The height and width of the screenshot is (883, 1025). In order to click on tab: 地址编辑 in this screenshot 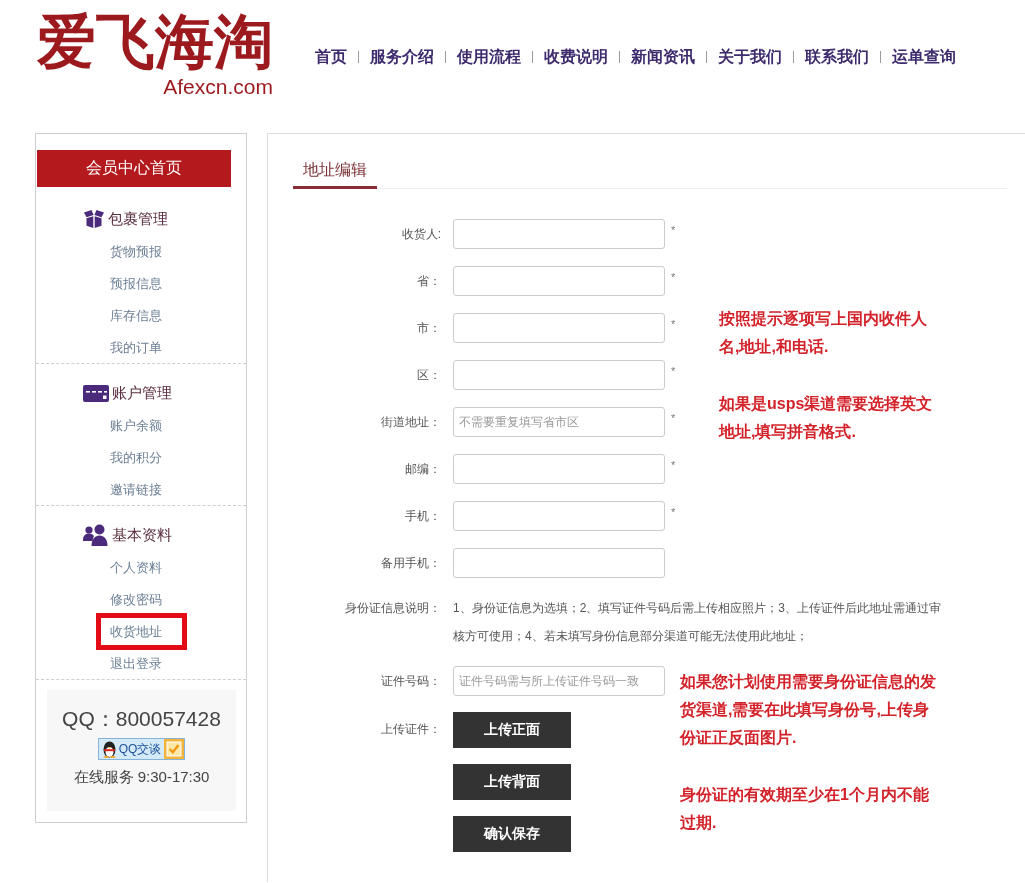, I will do `click(335, 169)`.